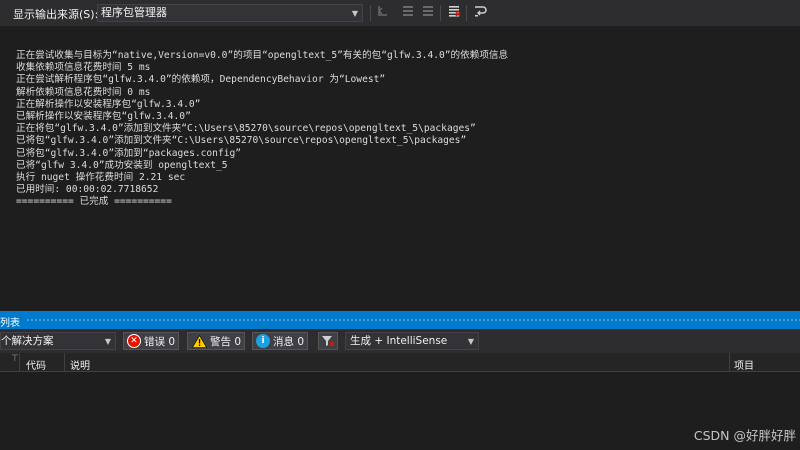 This screenshot has width=800, height=450. What do you see at coordinates (230, 13) in the screenshot?
I see `output-source-dropdown: 程序包管理器 ▼` at bounding box center [230, 13].